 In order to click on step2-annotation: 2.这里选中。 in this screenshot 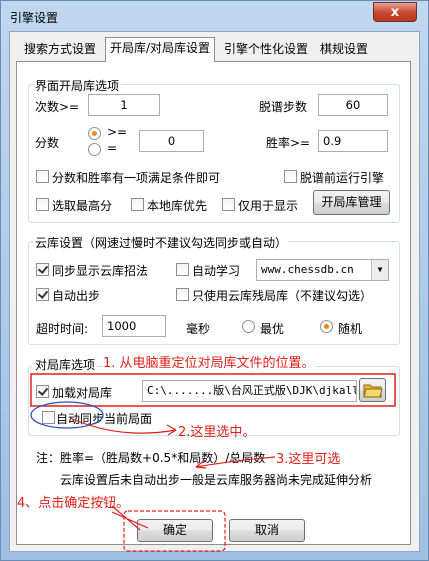, I will do `click(217, 432)`.